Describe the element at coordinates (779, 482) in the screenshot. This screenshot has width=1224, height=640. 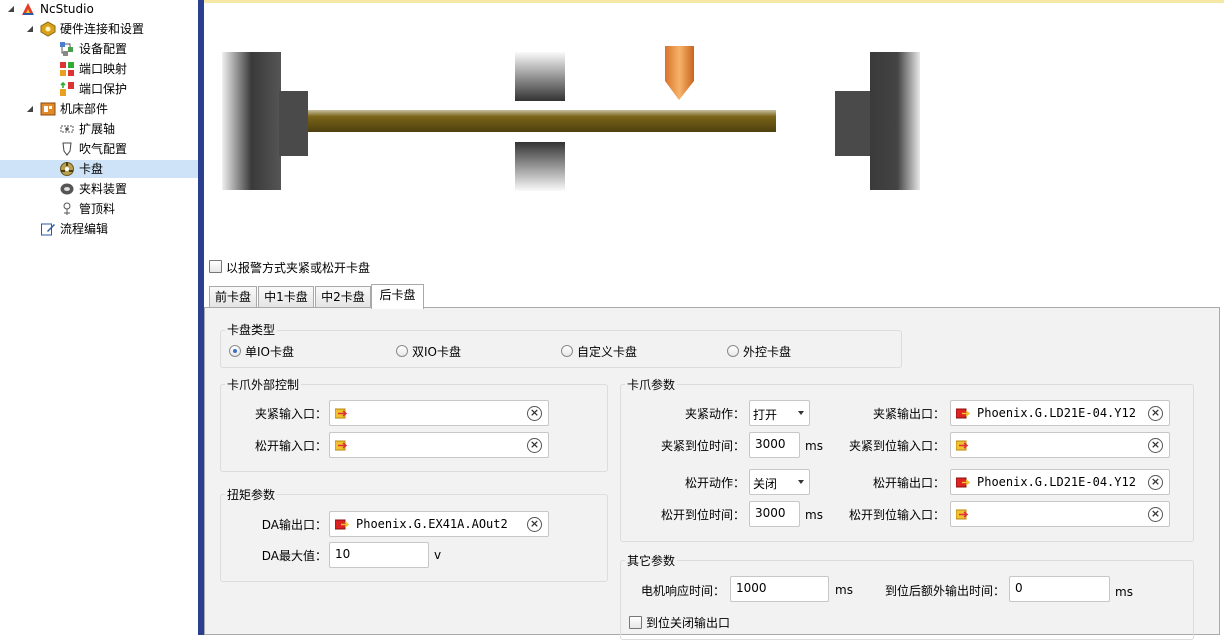
I see `release-action-select: 关闭` at that location.